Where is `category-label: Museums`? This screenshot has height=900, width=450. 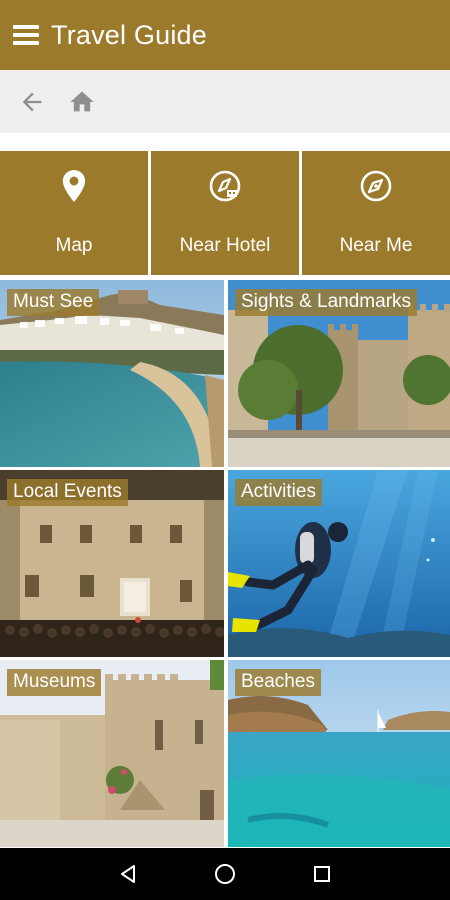
category-label: Museums is located at coordinates (54, 682).